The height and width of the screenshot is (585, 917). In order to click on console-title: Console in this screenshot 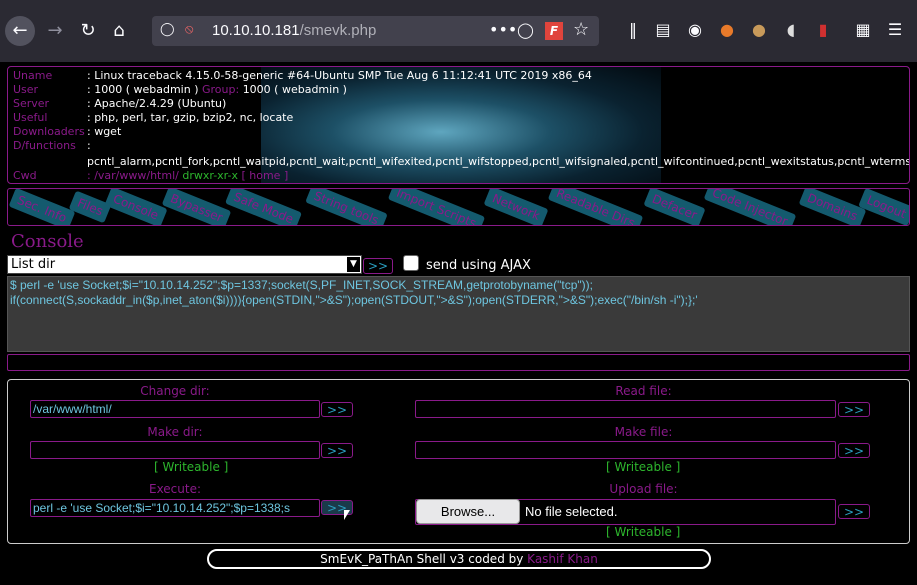, I will do `click(47, 241)`.